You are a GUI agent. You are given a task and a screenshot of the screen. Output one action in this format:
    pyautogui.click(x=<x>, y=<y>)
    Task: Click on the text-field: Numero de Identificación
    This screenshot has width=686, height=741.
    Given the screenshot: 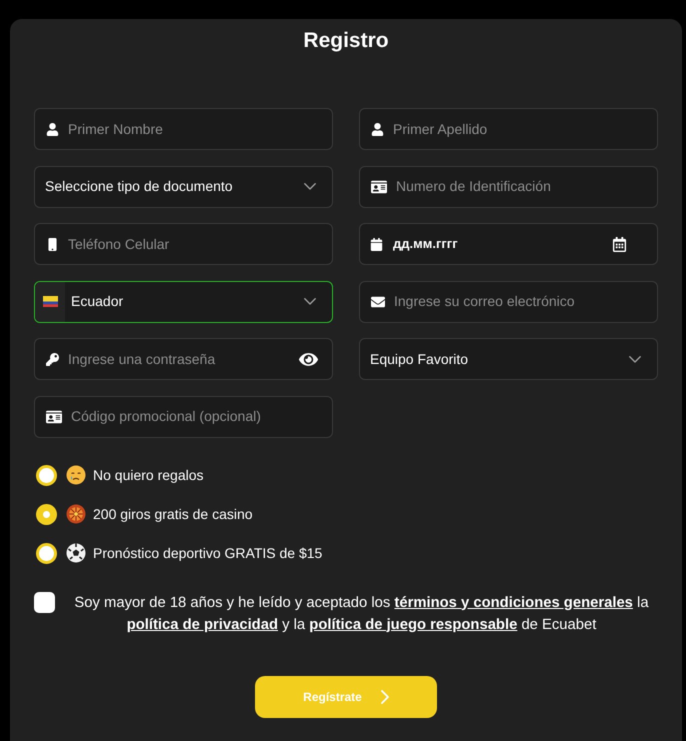 What is the action you would take?
    pyautogui.click(x=508, y=187)
    